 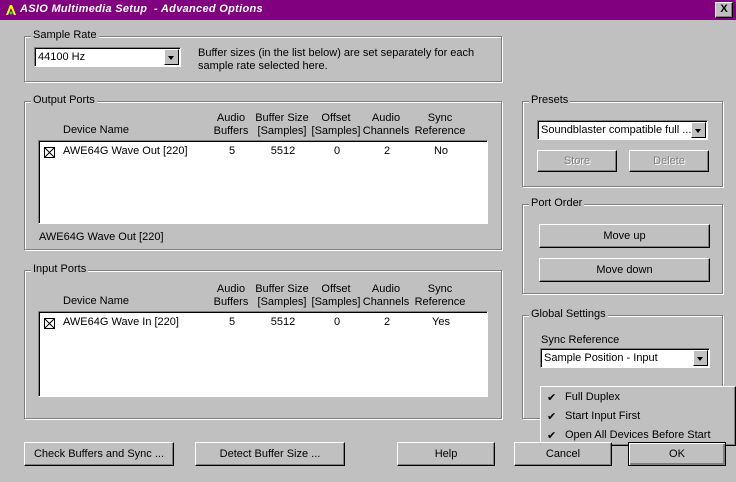 I want to click on input-port-offset: 0, so click(x=337, y=322).